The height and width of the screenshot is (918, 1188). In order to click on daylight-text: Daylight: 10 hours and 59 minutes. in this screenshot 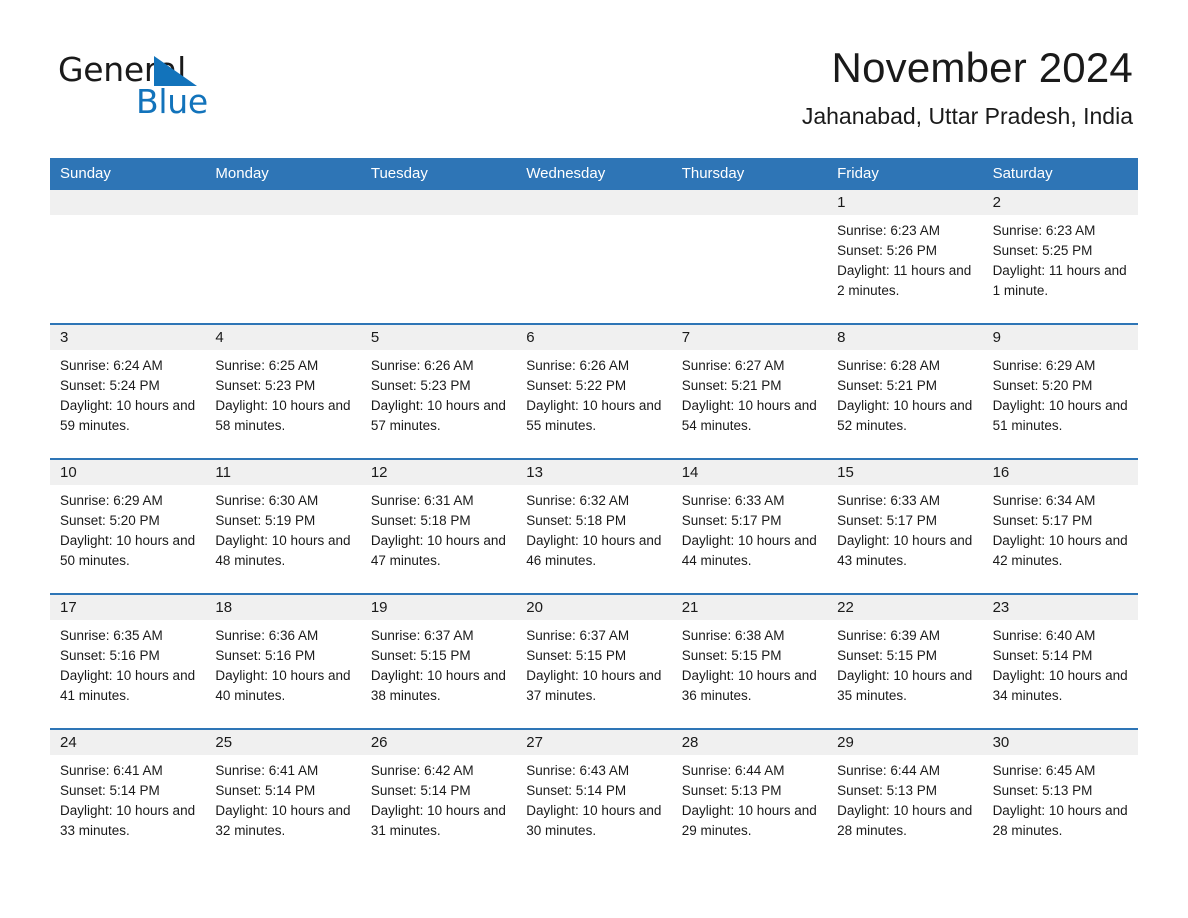, I will do `click(128, 415)`.